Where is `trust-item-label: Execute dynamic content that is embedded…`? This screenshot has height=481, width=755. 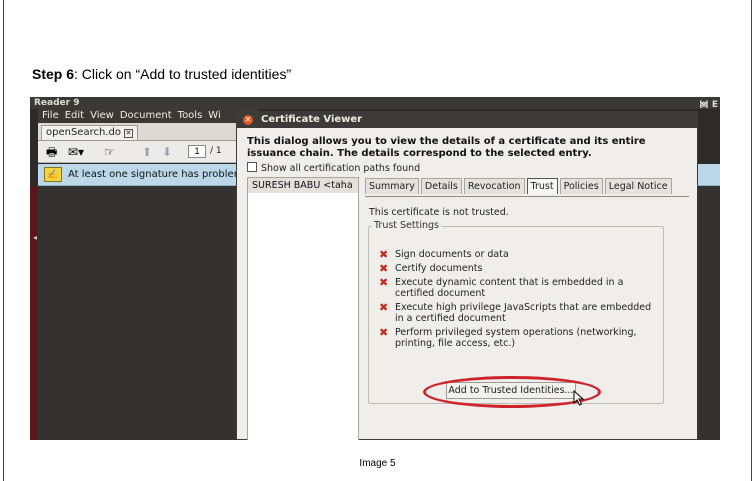 trust-item-label: Execute dynamic content that is embedded… is located at coordinates (509, 288).